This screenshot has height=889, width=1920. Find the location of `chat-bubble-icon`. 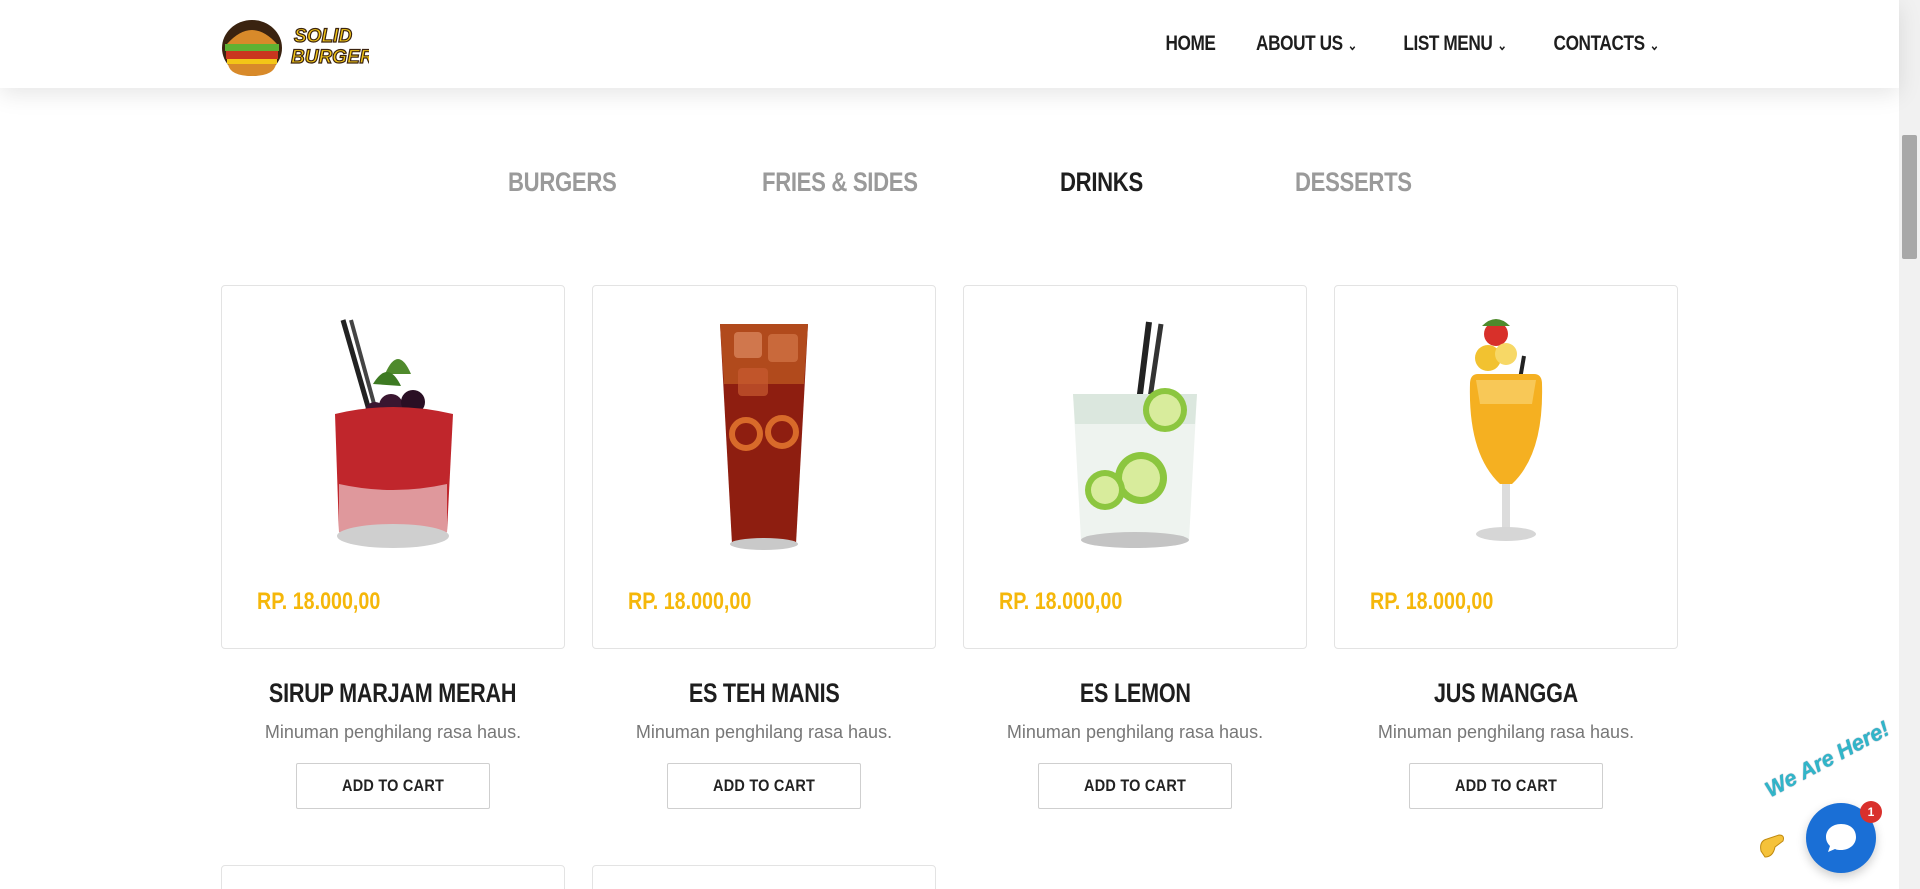

chat-bubble-icon is located at coordinates (1841, 838).